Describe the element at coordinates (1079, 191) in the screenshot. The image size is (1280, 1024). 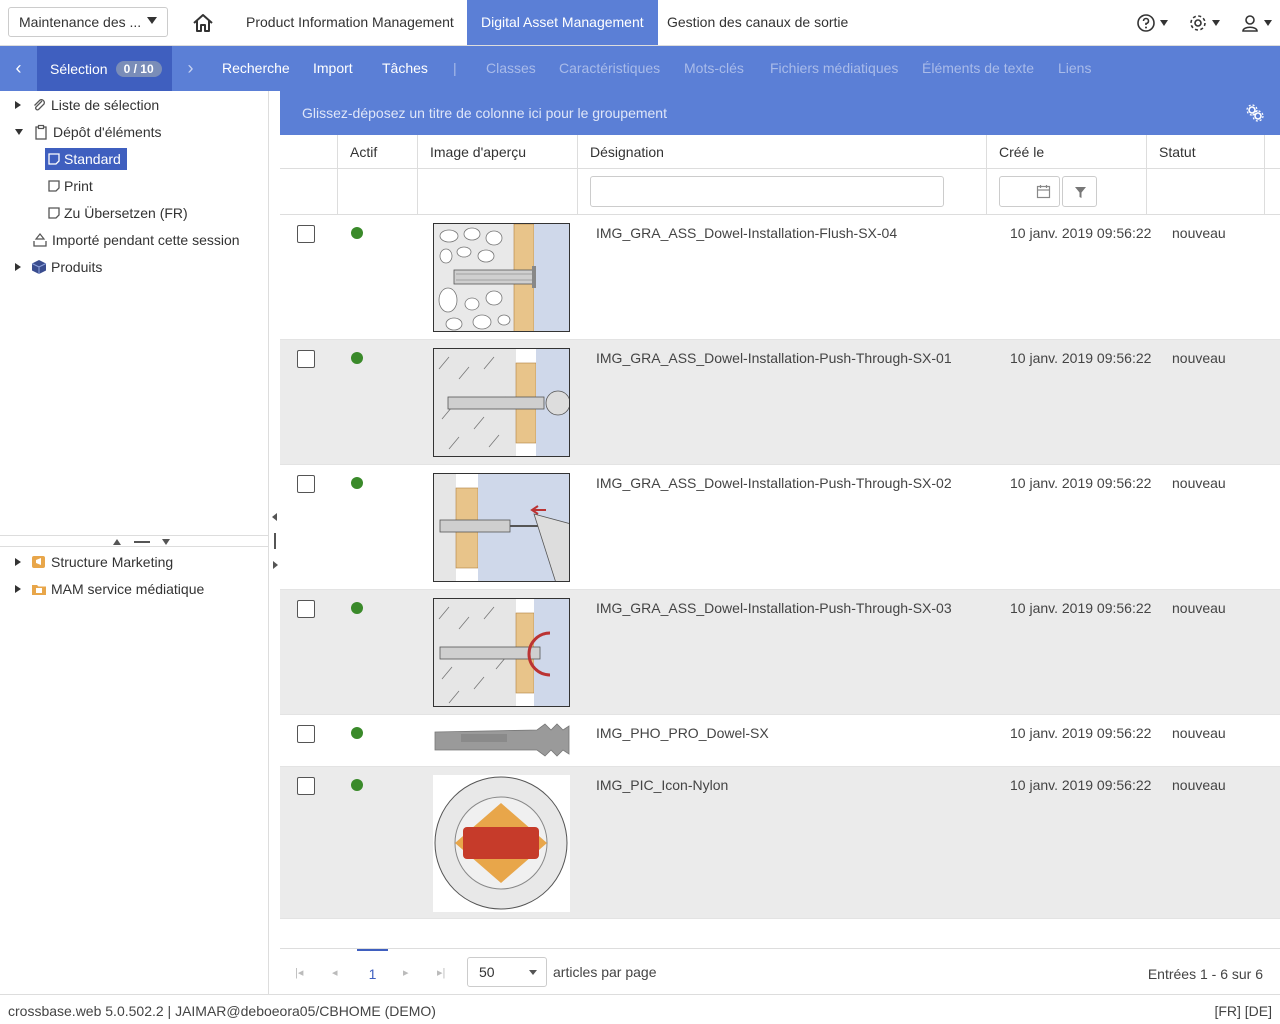
I see `filter-button` at that location.